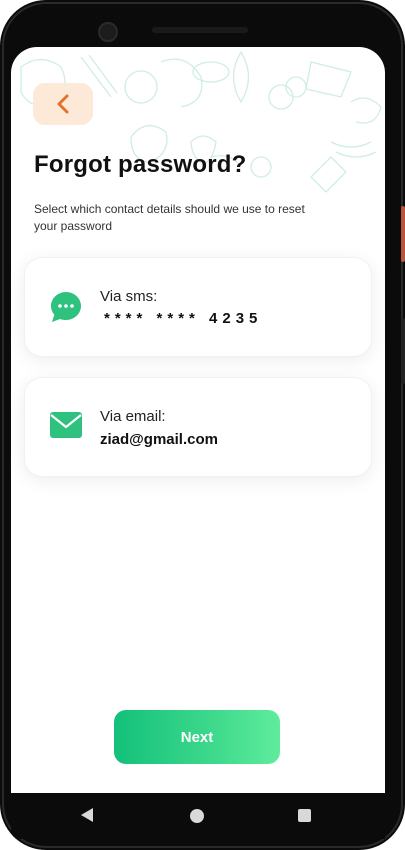 This screenshot has height=850, width=405. I want to click on back-button, so click(63, 104).